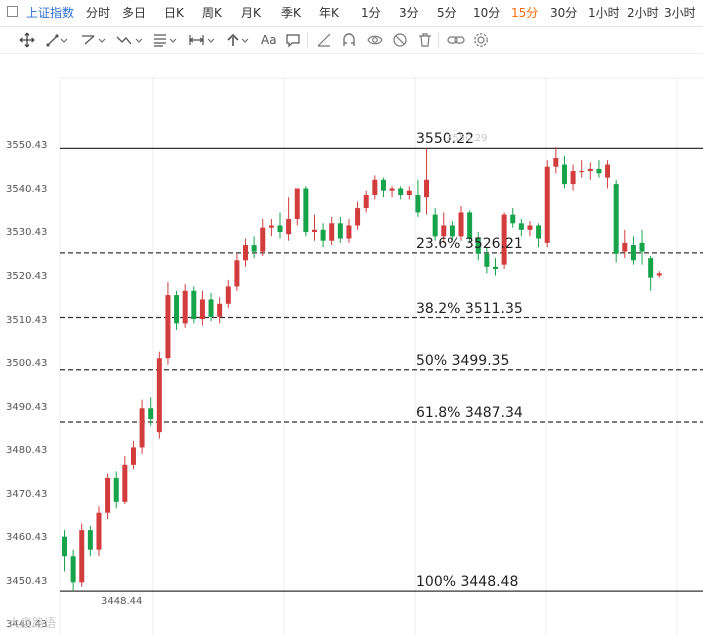 The width and height of the screenshot is (703, 635). I want to click on price-tick-label: 3500.43, so click(27, 364).